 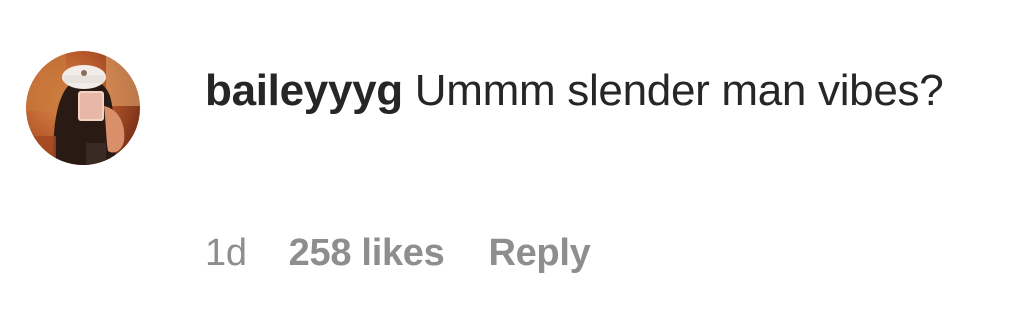 I want to click on avatar, so click(x=83, y=108).